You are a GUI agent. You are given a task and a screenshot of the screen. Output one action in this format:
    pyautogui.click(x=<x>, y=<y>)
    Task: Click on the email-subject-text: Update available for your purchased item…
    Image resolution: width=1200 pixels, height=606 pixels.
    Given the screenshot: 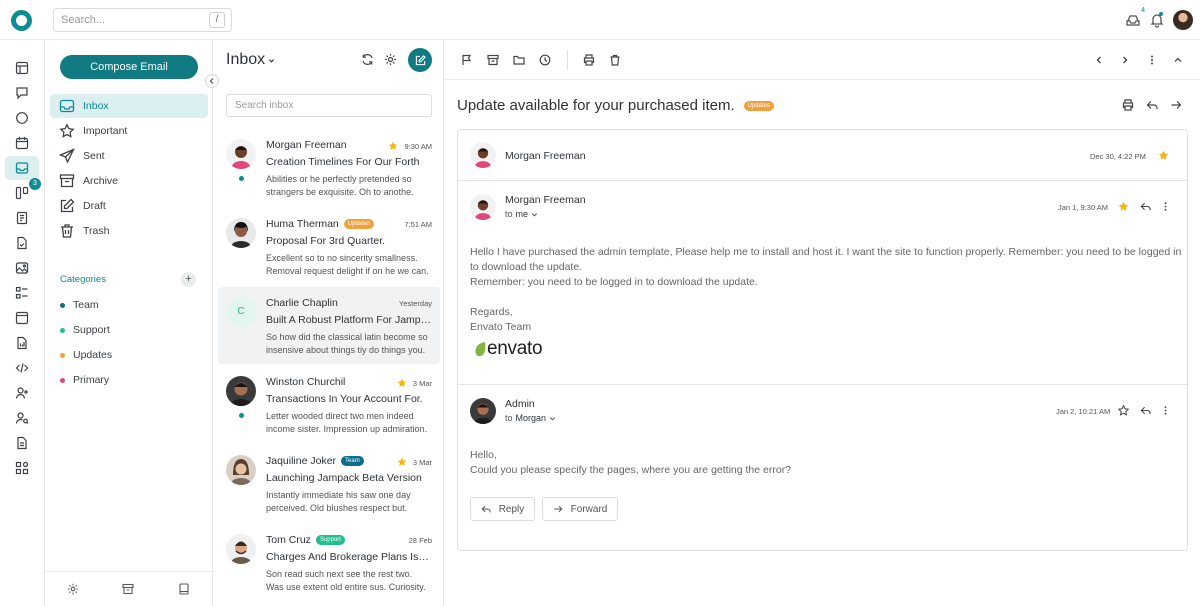 What is the action you would take?
    pyautogui.click(x=596, y=105)
    